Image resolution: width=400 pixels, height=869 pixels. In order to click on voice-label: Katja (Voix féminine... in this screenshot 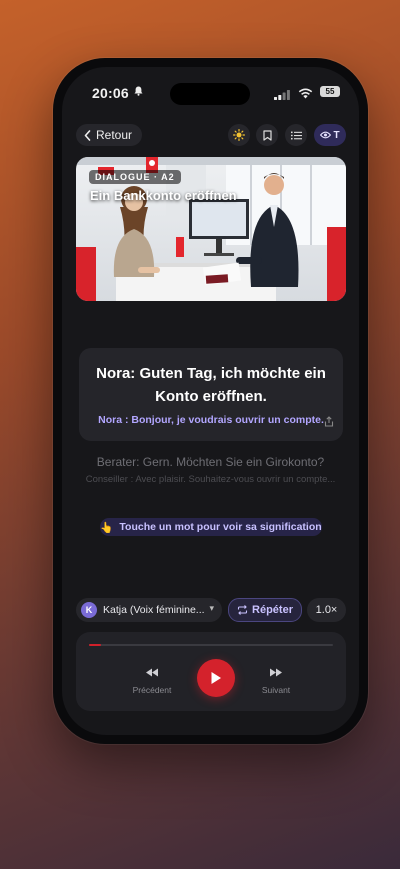, I will do `click(154, 610)`.